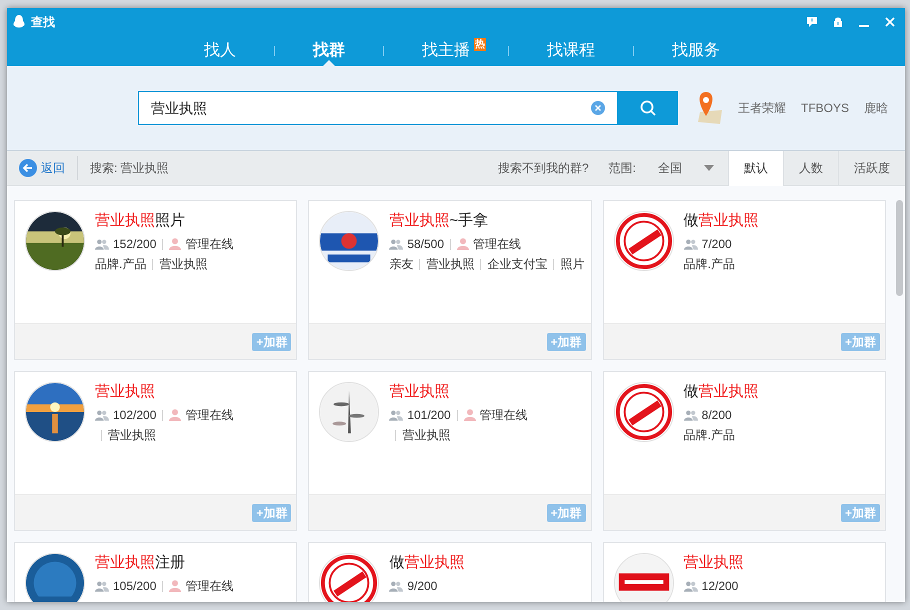  I want to click on member-count: 152/200, so click(134, 244).